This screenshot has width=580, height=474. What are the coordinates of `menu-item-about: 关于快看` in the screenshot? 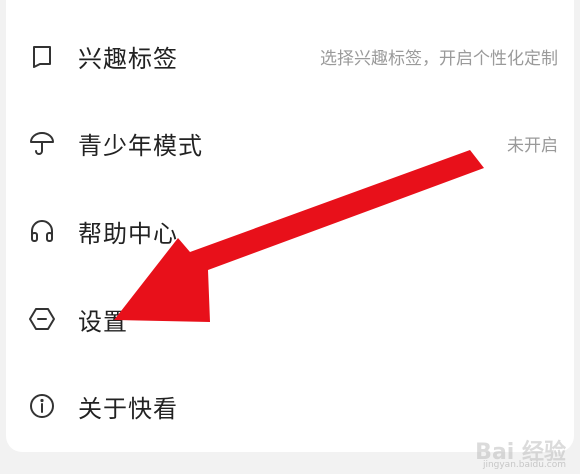 It's located at (290, 406).